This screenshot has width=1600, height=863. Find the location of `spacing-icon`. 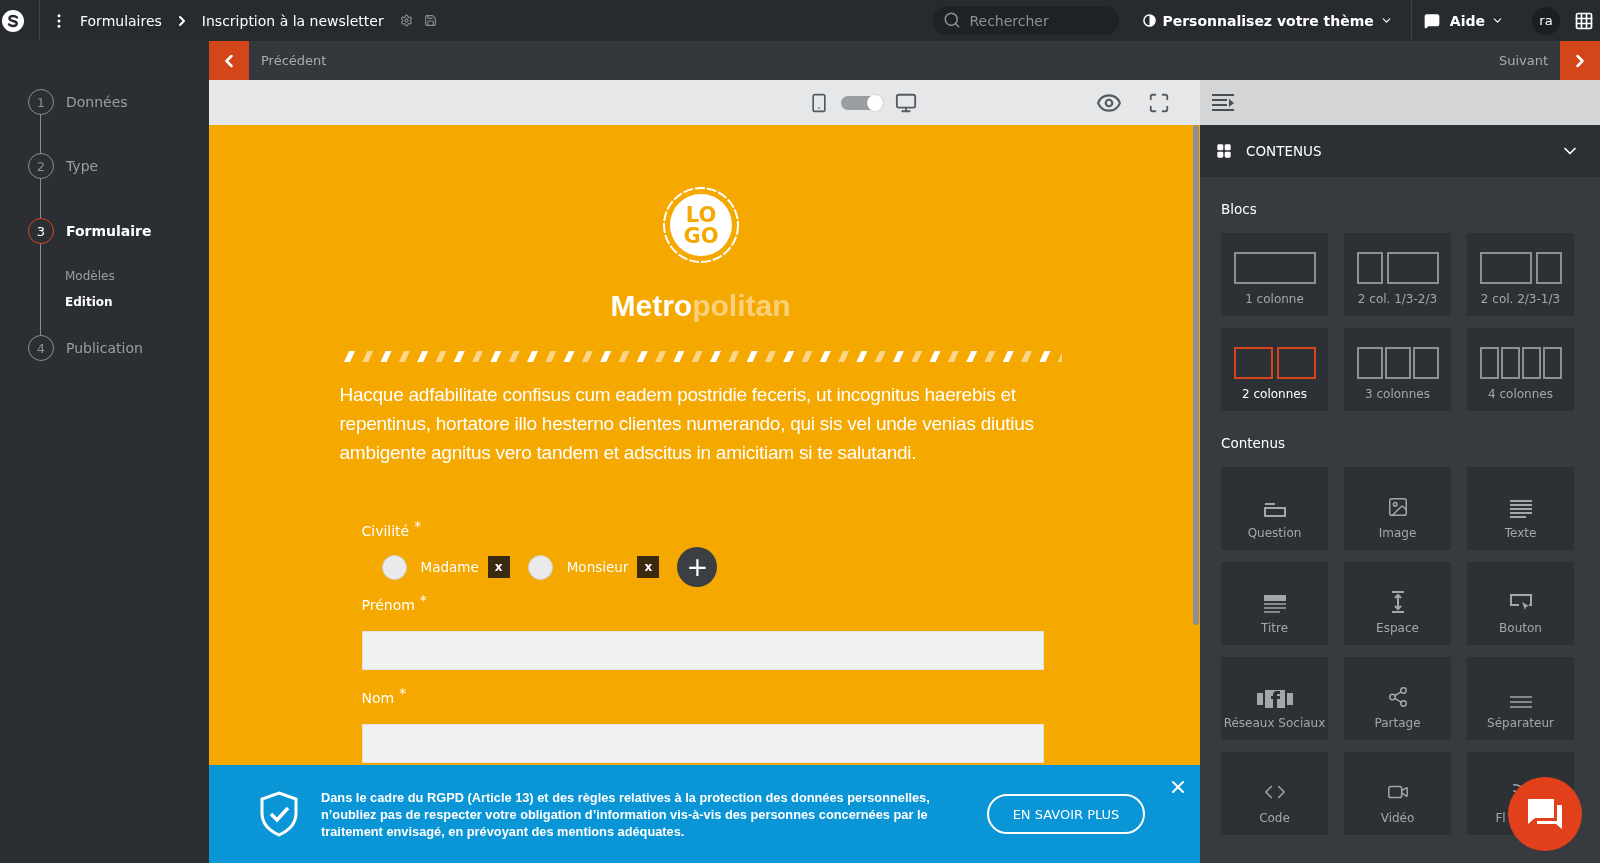

spacing-icon is located at coordinates (1397, 602).